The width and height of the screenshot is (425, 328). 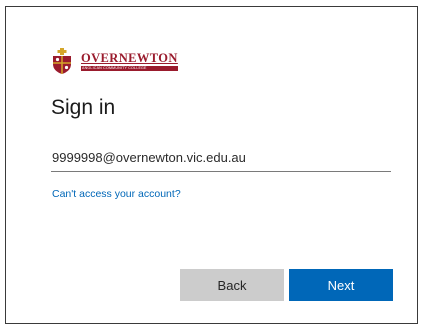 What do you see at coordinates (129, 68) in the screenshot?
I see `logo-tagline: ANGLICAN COMMUNITY COLLEGE` at bounding box center [129, 68].